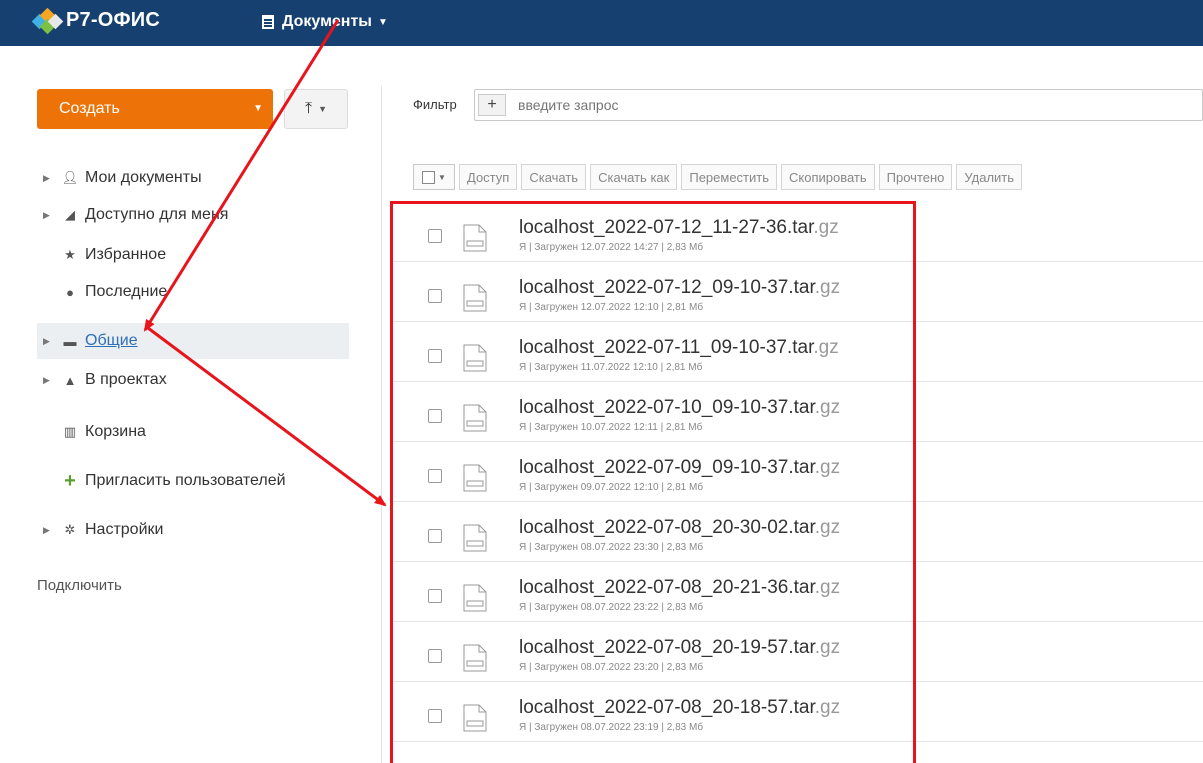 This screenshot has height=763, width=1203. I want to click on file-meta: Я | Загружен 12.07.2022 12:10 | 2,81 Мб, so click(611, 307).